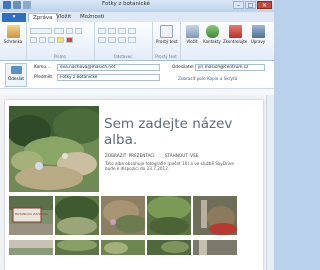 The width and height of the screenshot is (320, 270). I want to click on minimize-button: –, so click(238, 5).